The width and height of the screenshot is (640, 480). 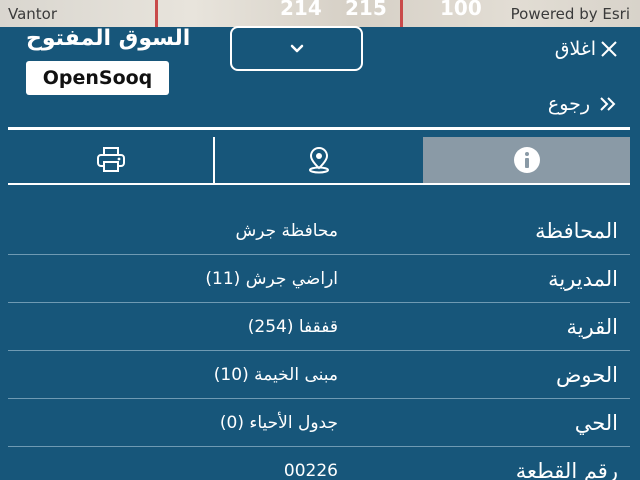 I want to click on close-button: اغلاق, so click(x=586, y=49).